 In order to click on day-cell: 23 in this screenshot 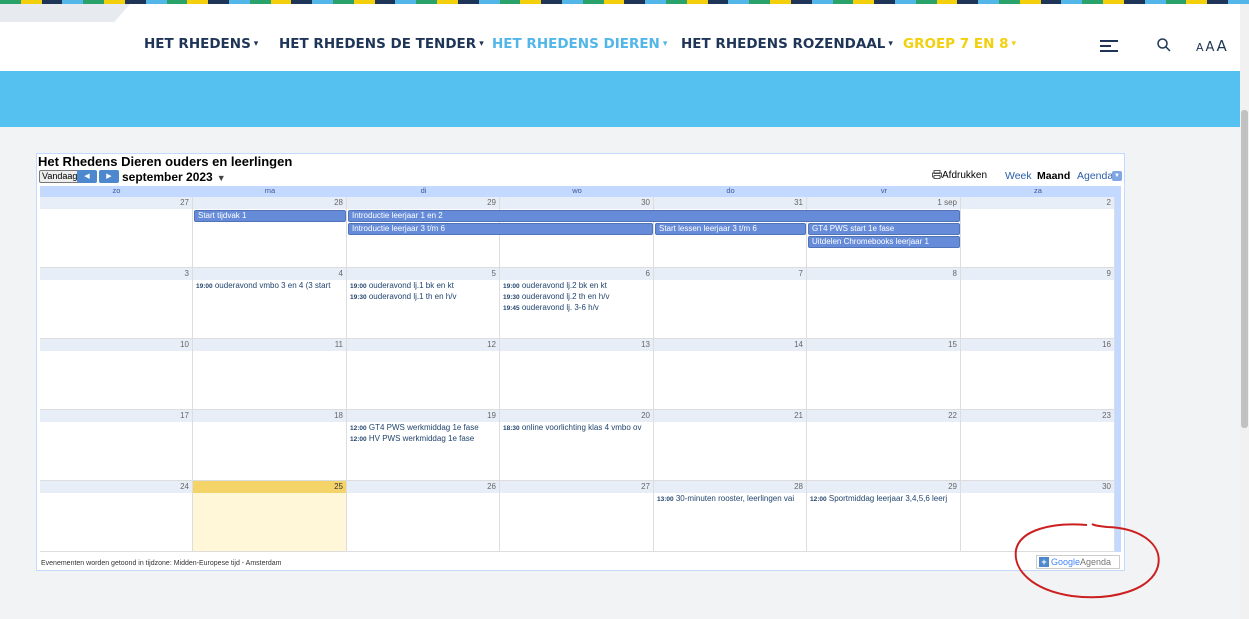, I will do `click(1038, 445)`.